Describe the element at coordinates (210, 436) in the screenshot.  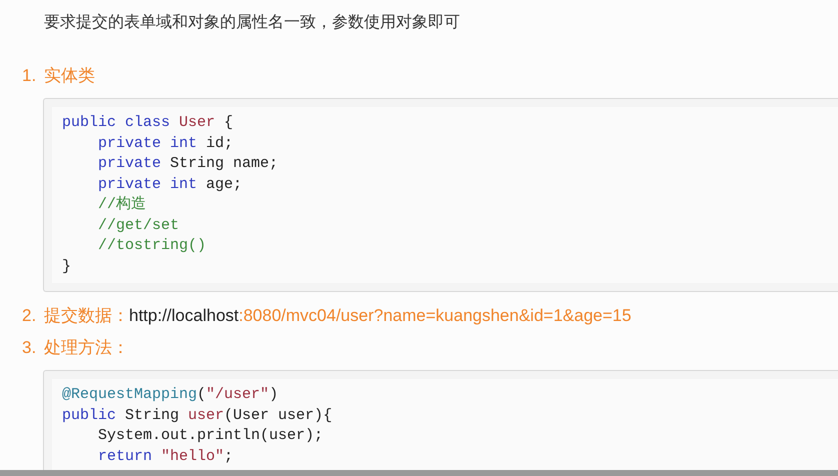
I see `code-line: System.out.println(user);` at that location.